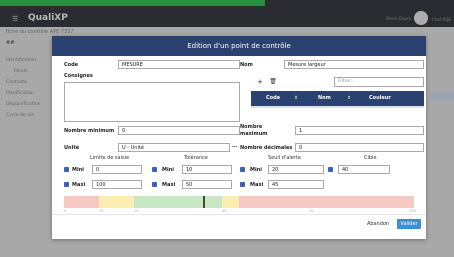 This screenshot has height=257, width=454. What do you see at coordinates (330, 169) in the screenshot?
I see `cible-checkbox` at bounding box center [330, 169].